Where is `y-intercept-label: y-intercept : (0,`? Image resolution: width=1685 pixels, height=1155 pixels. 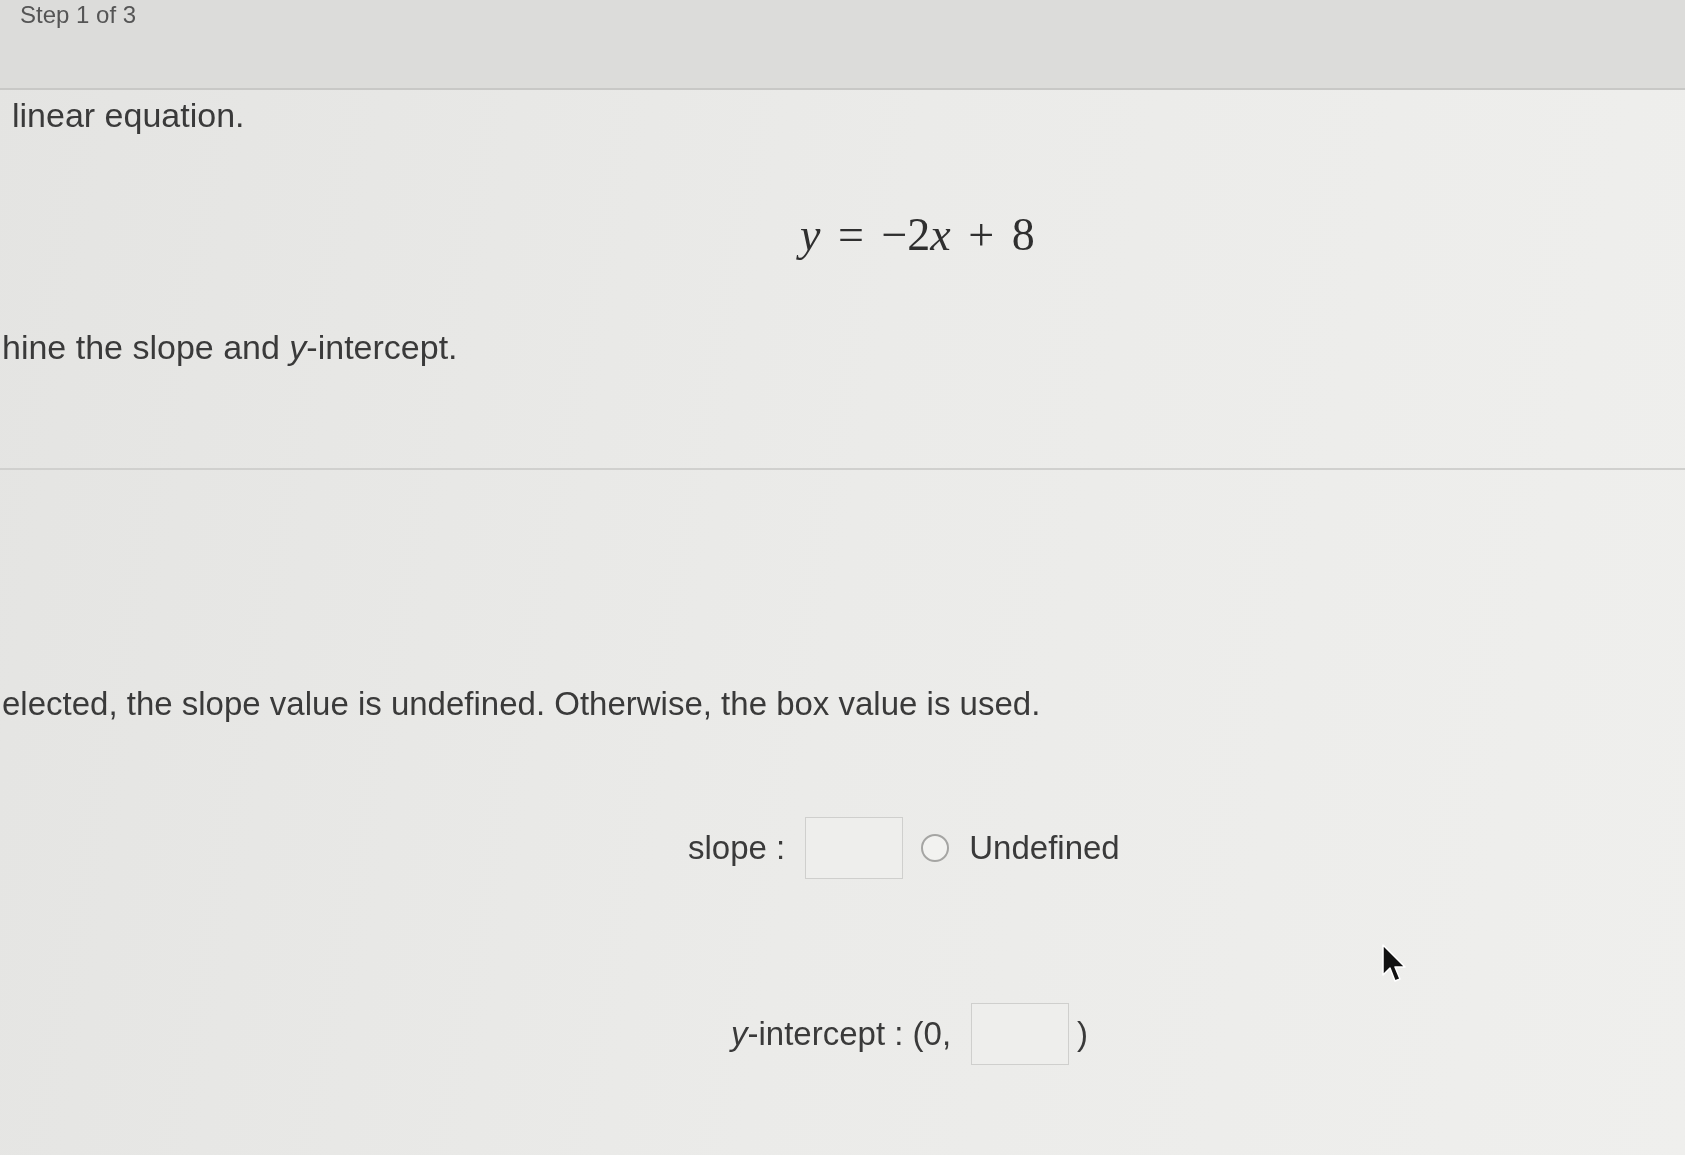
y-intercept-label: y-intercept : (0, is located at coordinates (841, 1034).